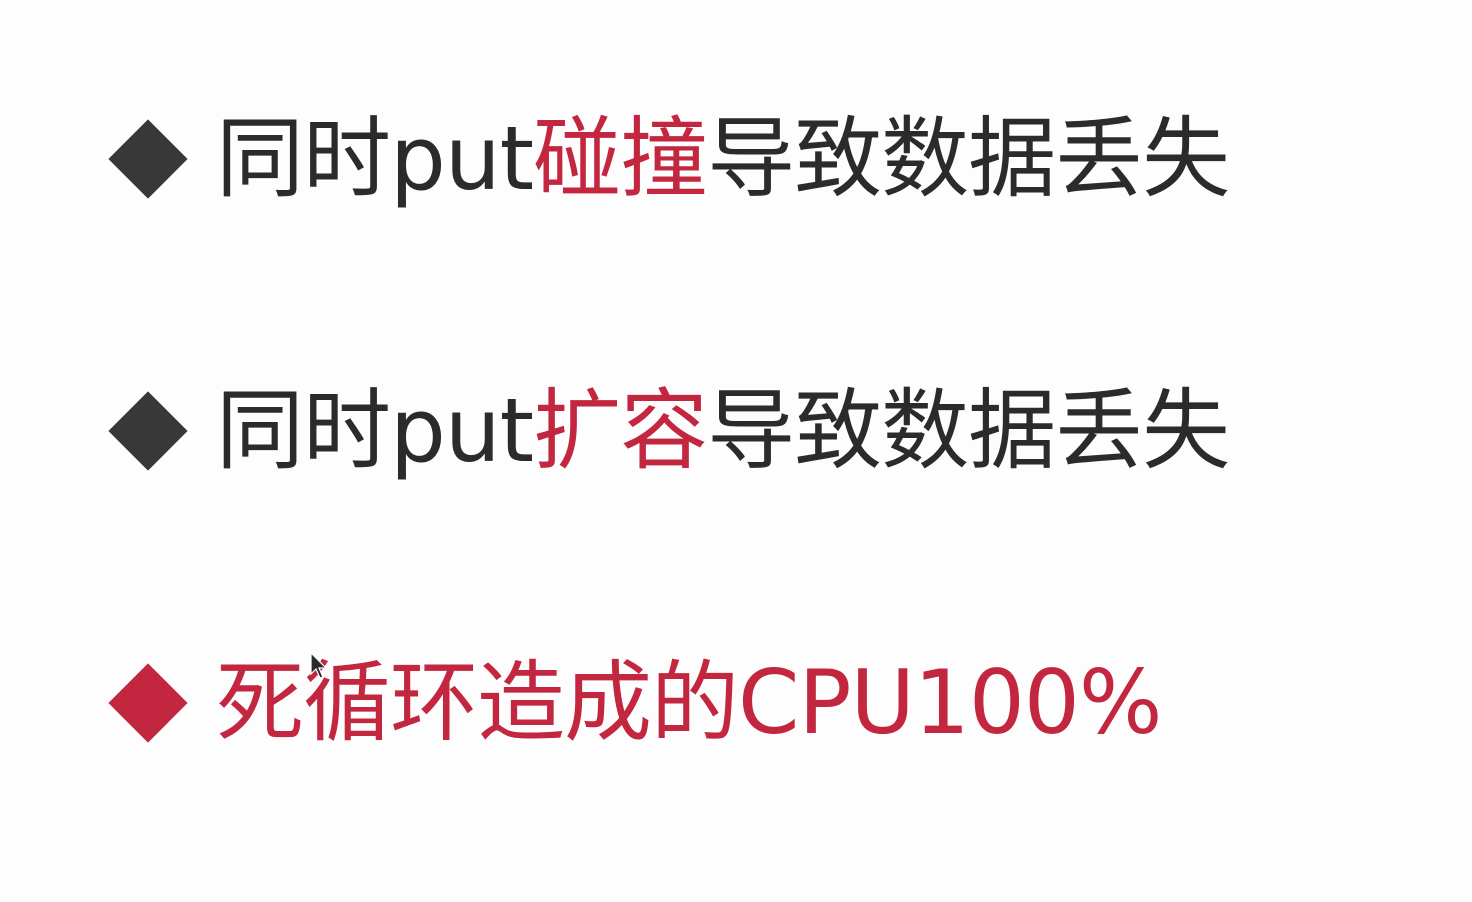 Image resolution: width=1472 pixels, height=902 pixels. Describe the element at coordinates (689, 702) in the screenshot. I see `bullet-text: 死循环造成的CPU100%` at that location.